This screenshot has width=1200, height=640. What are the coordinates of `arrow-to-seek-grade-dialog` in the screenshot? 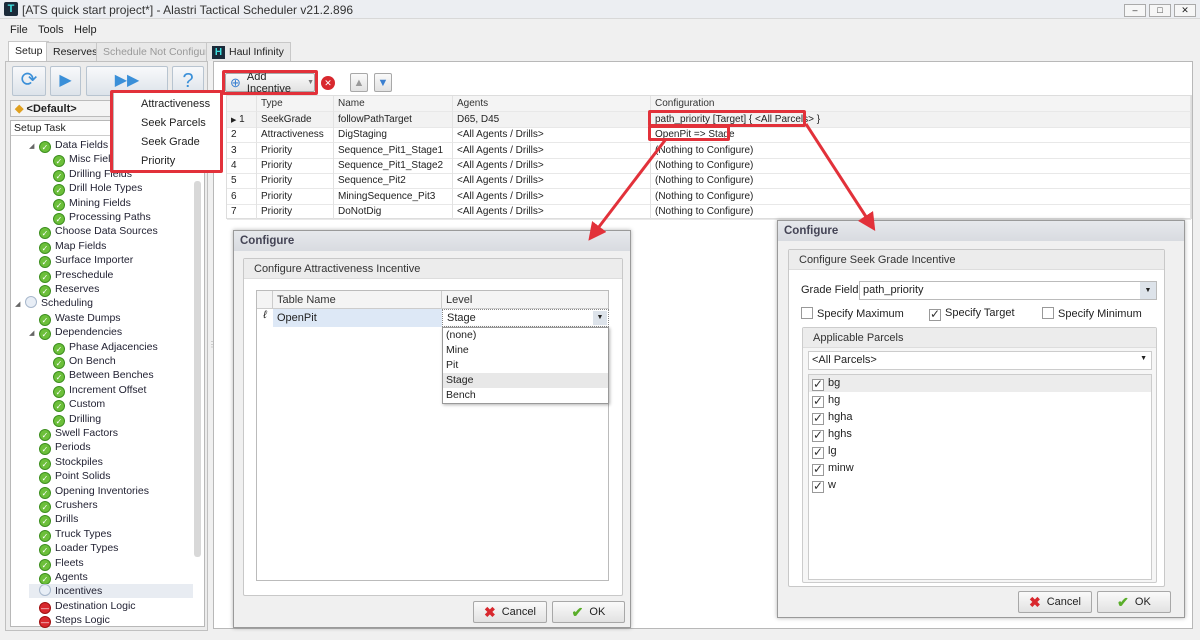 It's located at (840, 177).